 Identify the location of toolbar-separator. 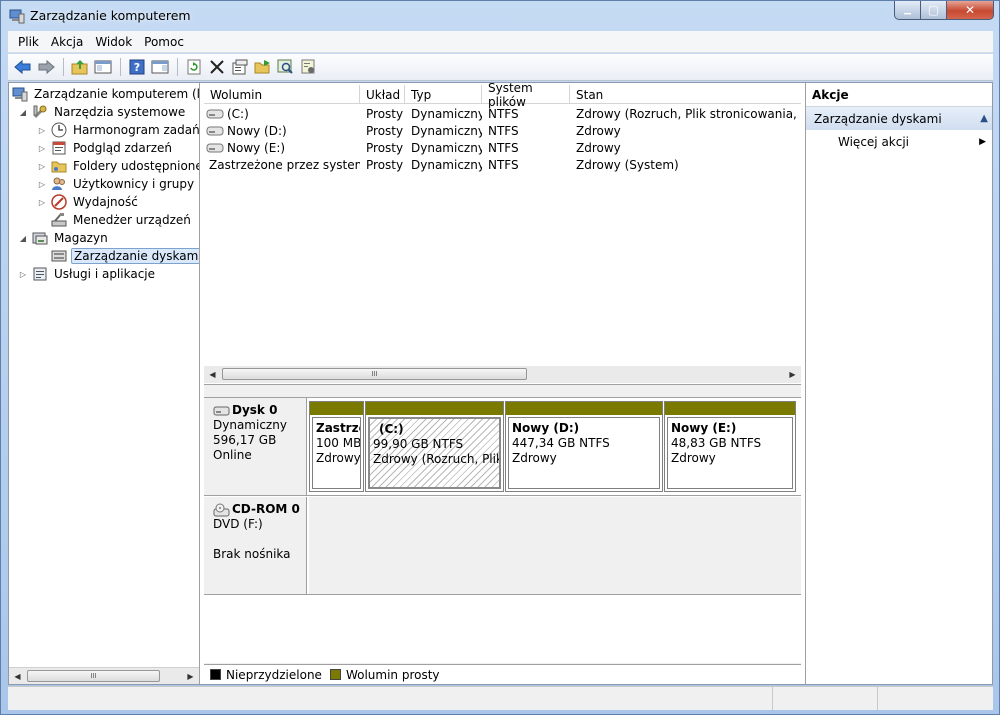
(120, 67).